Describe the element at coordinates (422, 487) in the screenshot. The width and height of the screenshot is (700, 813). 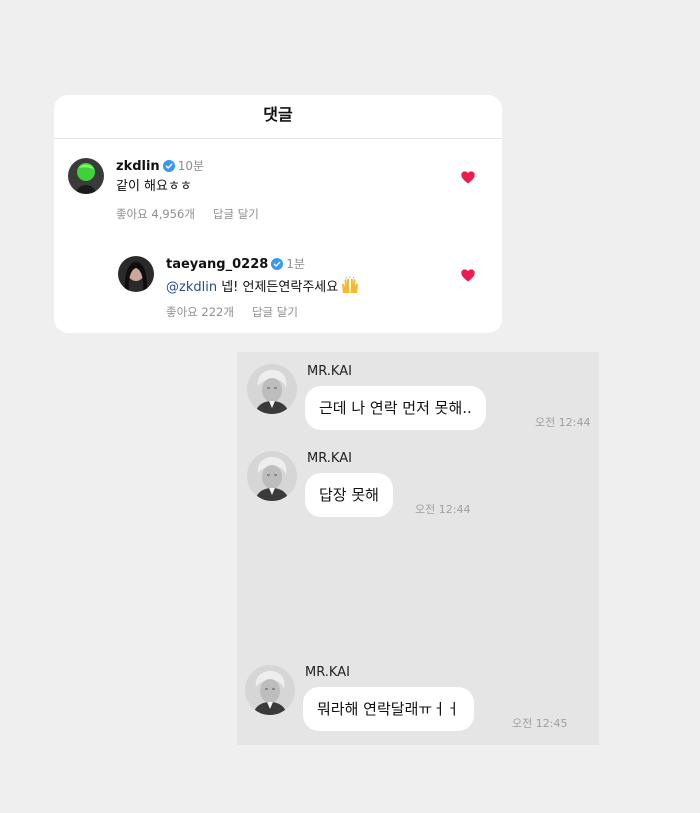
I see `chat-message: MR.KAI 답장 못해 오전 12:44` at that location.